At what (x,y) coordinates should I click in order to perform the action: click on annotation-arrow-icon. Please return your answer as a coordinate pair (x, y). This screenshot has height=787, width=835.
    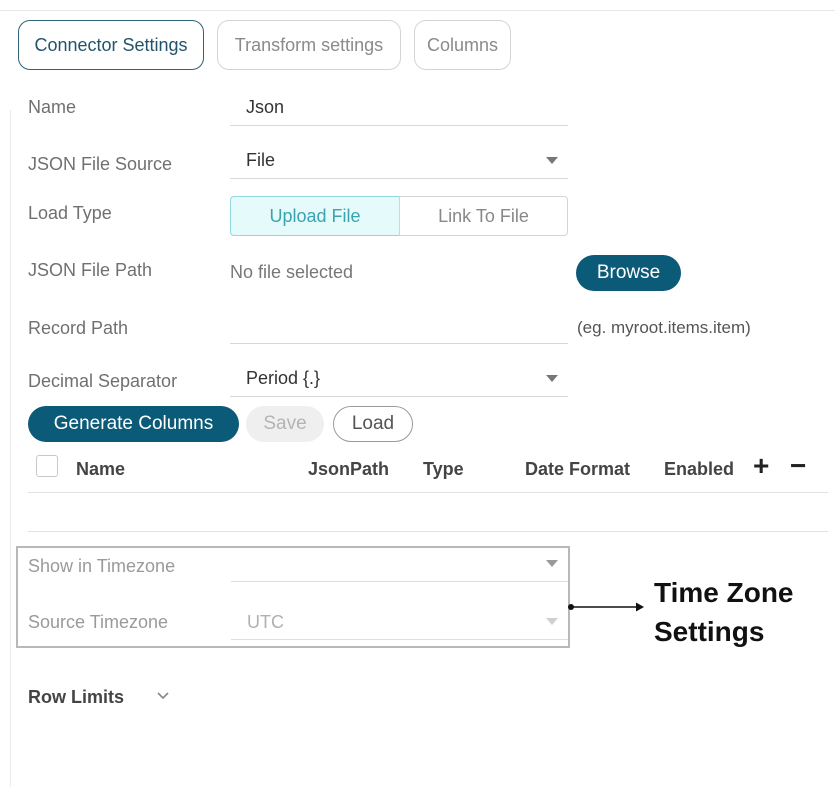
    Looking at the image, I should click on (606, 607).